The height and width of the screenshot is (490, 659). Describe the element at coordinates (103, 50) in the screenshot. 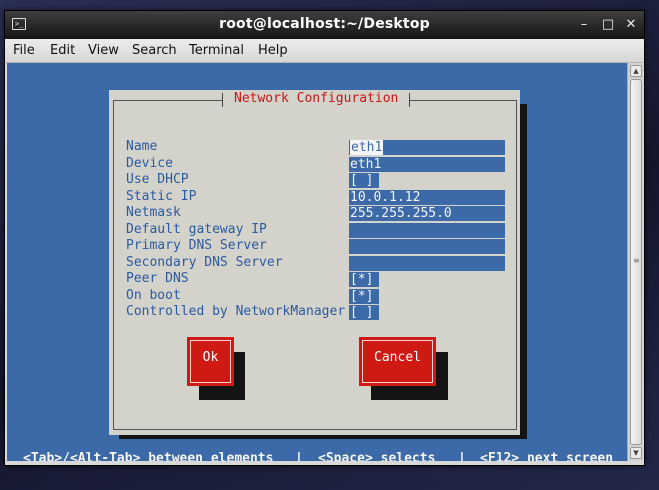

I see `menu-view: View` at that location.